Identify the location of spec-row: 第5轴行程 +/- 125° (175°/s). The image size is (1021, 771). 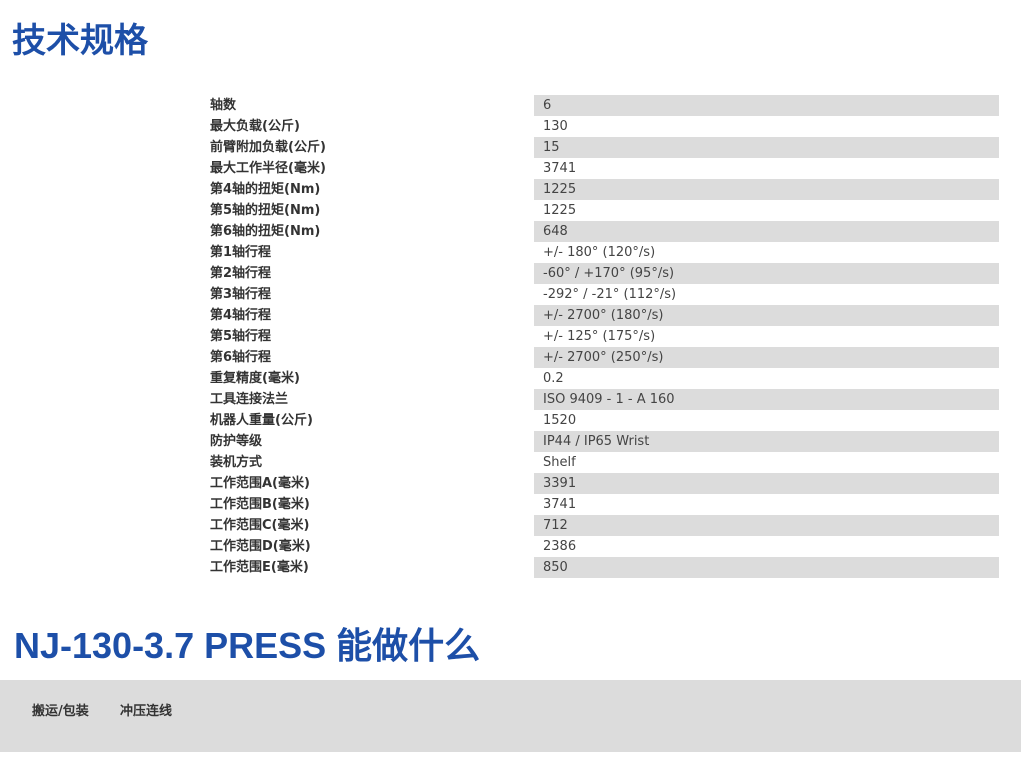
(604, 336).